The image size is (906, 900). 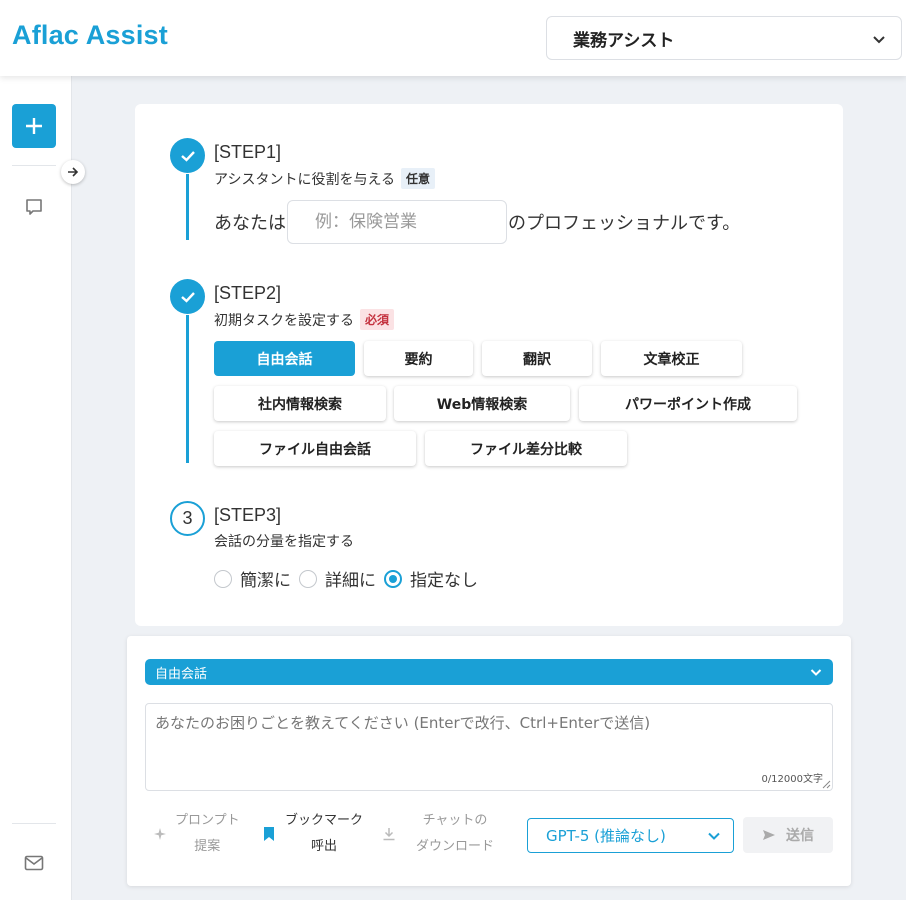 What do you see at coordinates (248, 293) in the screenshot?
I see `step2-title: [STEP2]` at bounding box center [248, 293].